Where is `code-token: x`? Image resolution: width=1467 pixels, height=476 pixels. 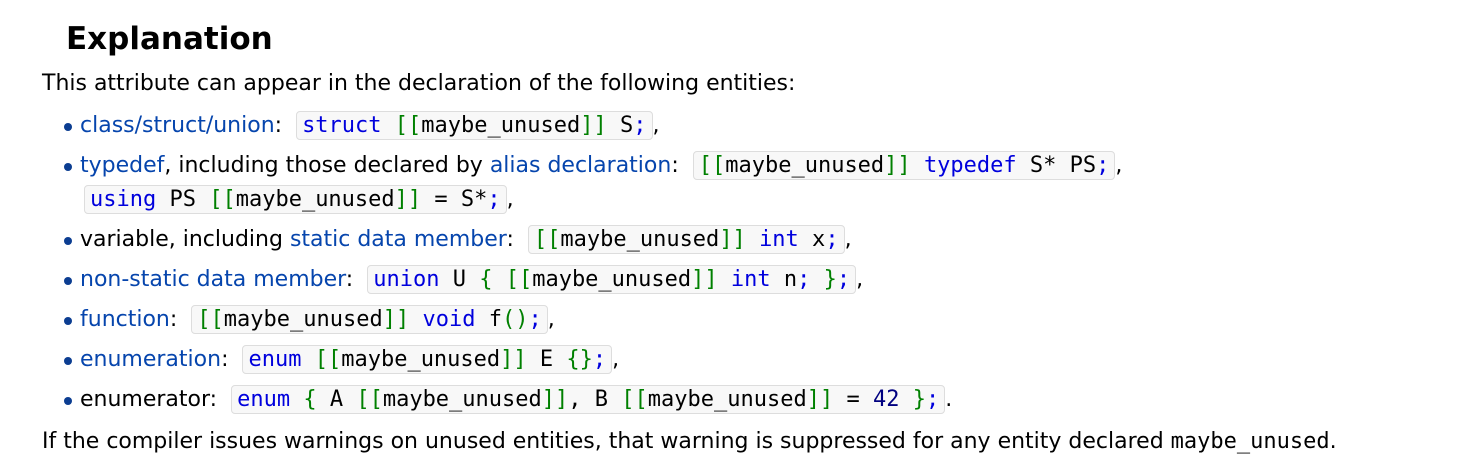 code-token: x is located at coordinates (812, 239).